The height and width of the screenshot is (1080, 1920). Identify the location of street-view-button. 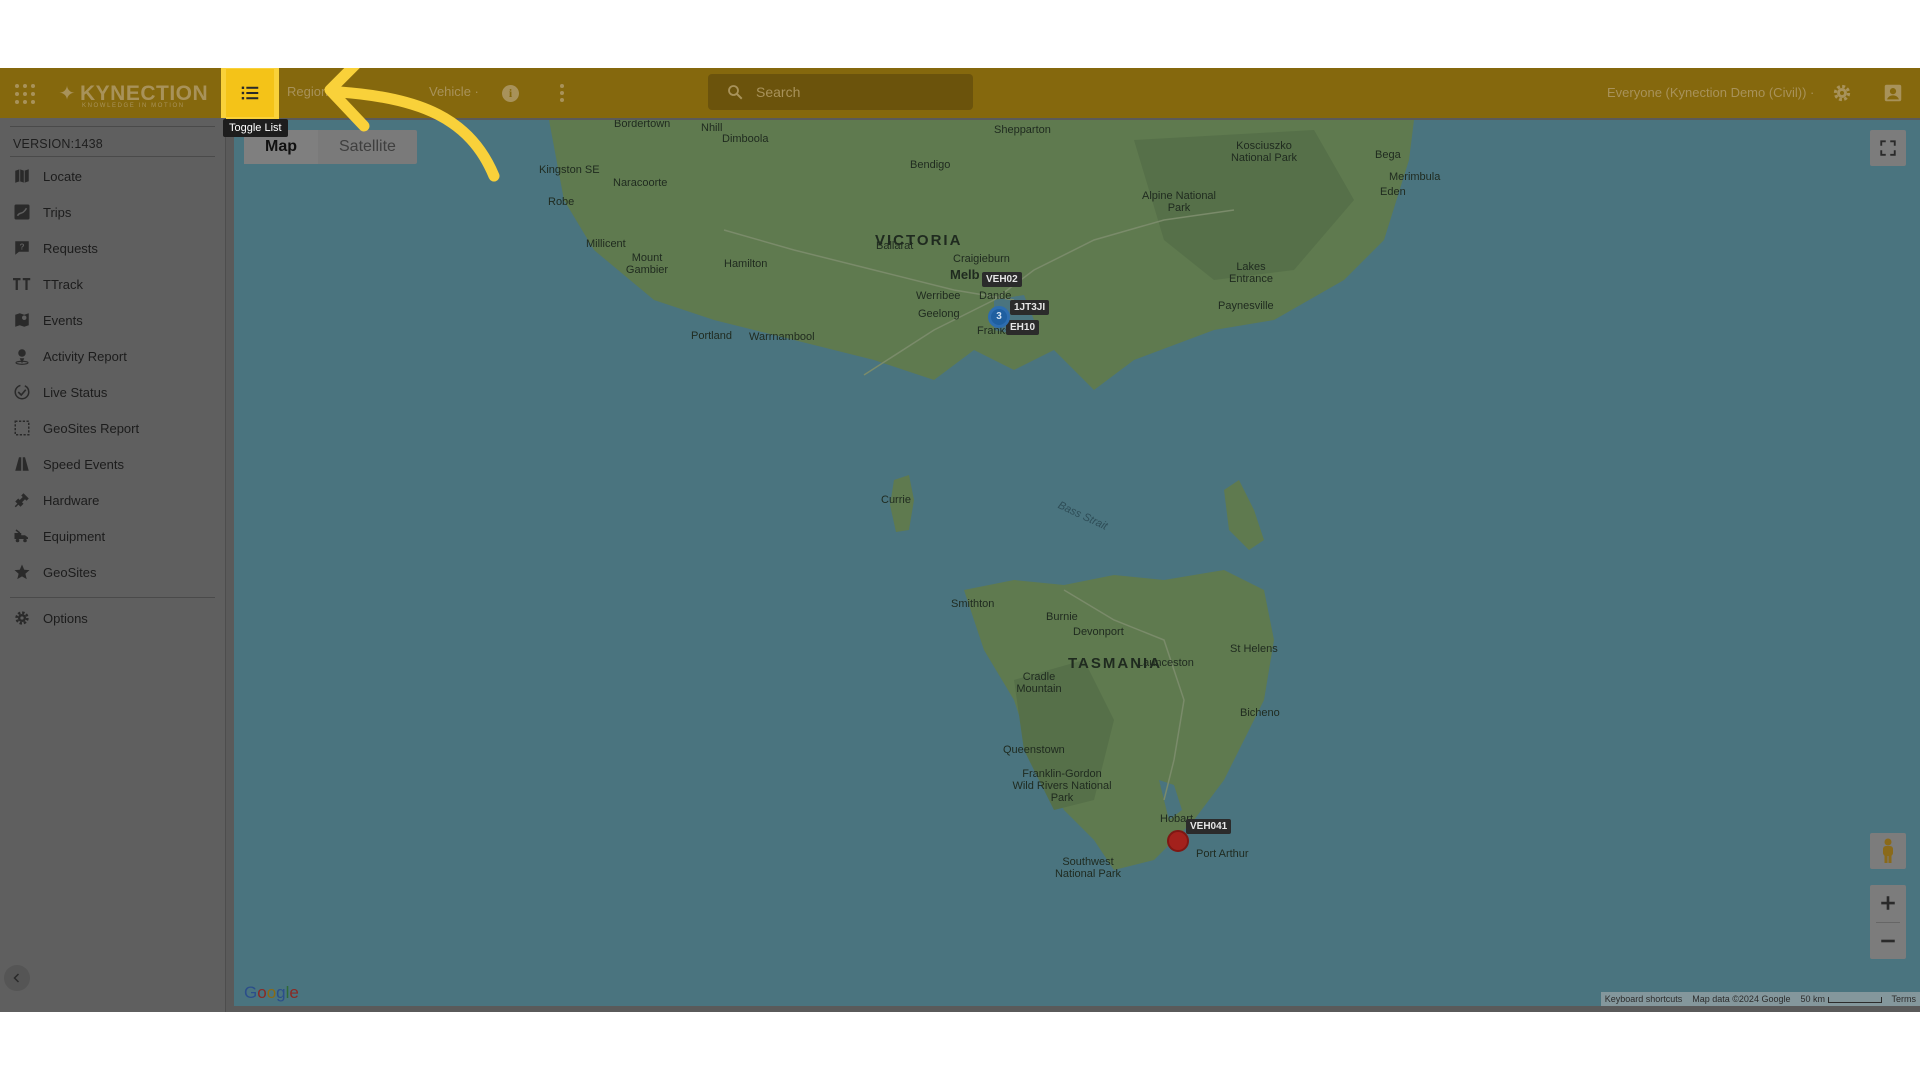
(1888, 851).